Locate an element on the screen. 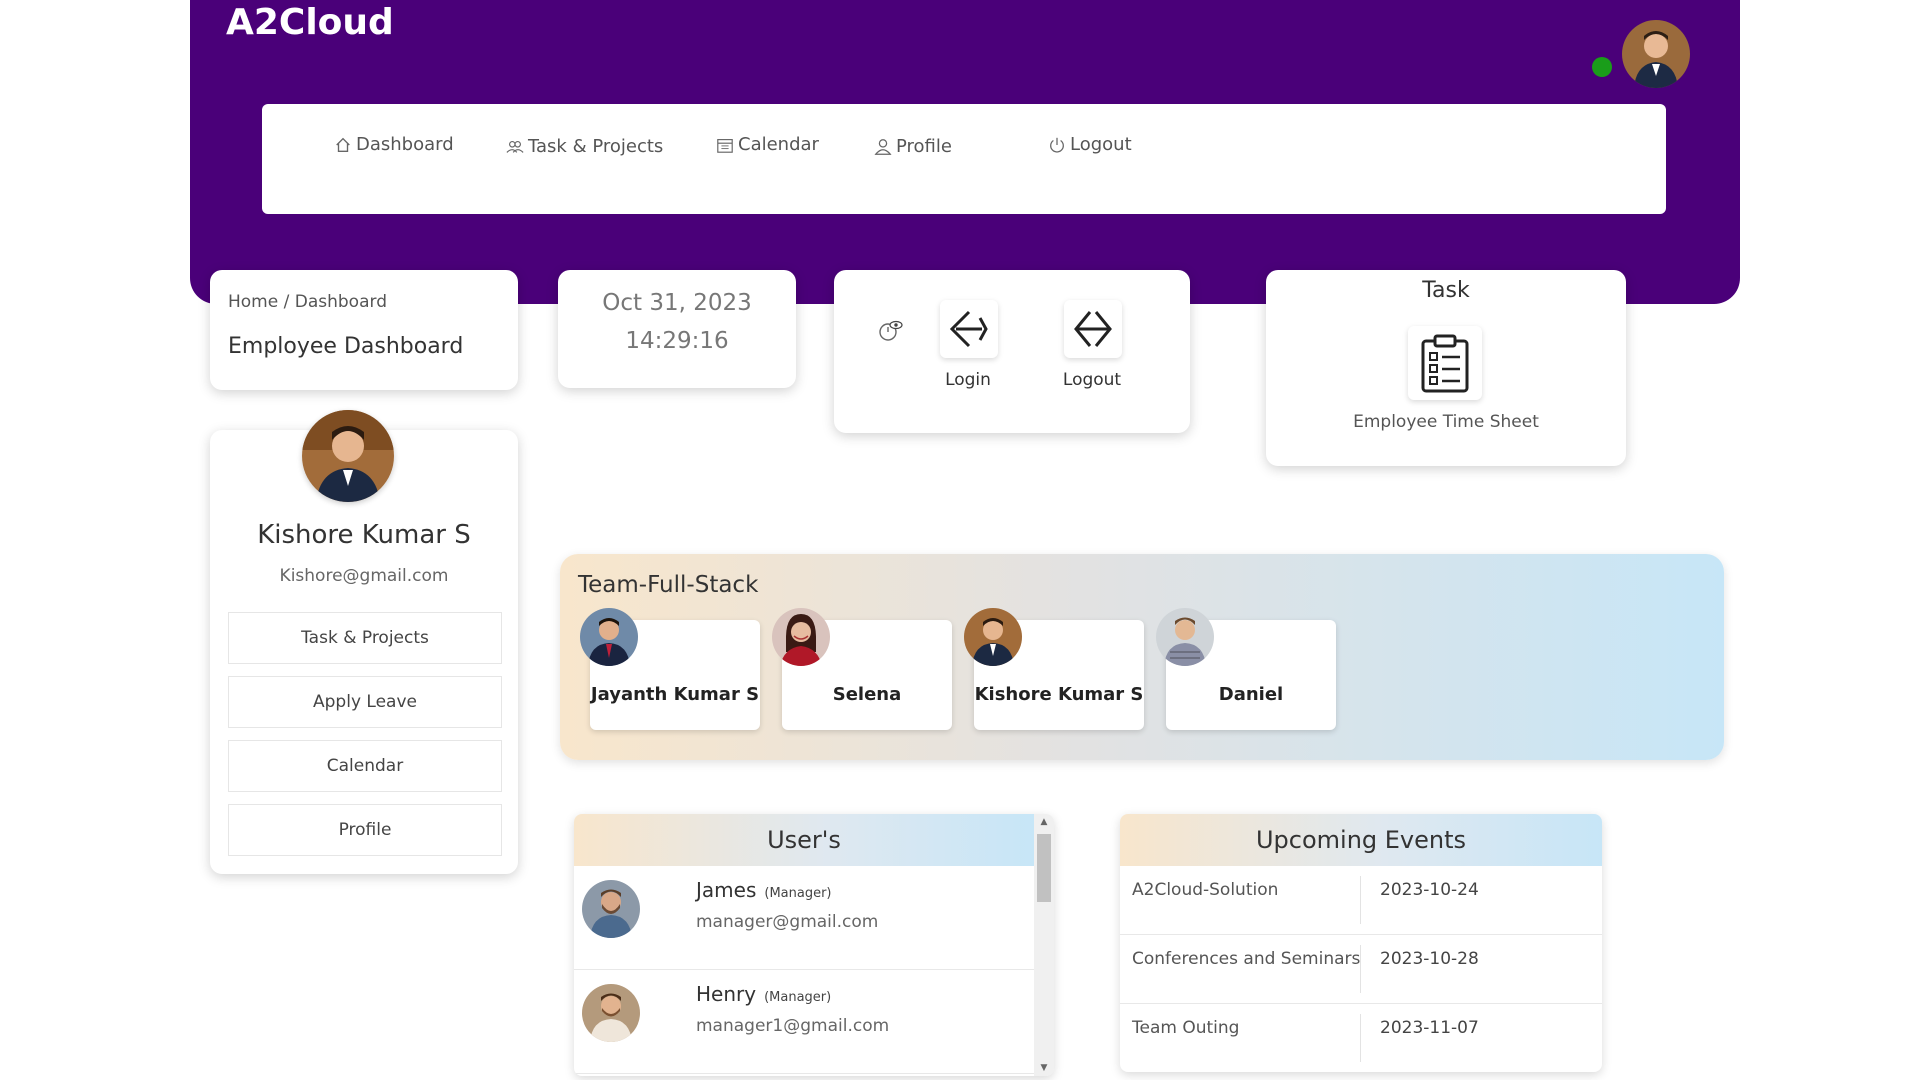 This screenshot has height=1080, width=1920. nav-calendar: Calendar is located at coordinates (767, 144).